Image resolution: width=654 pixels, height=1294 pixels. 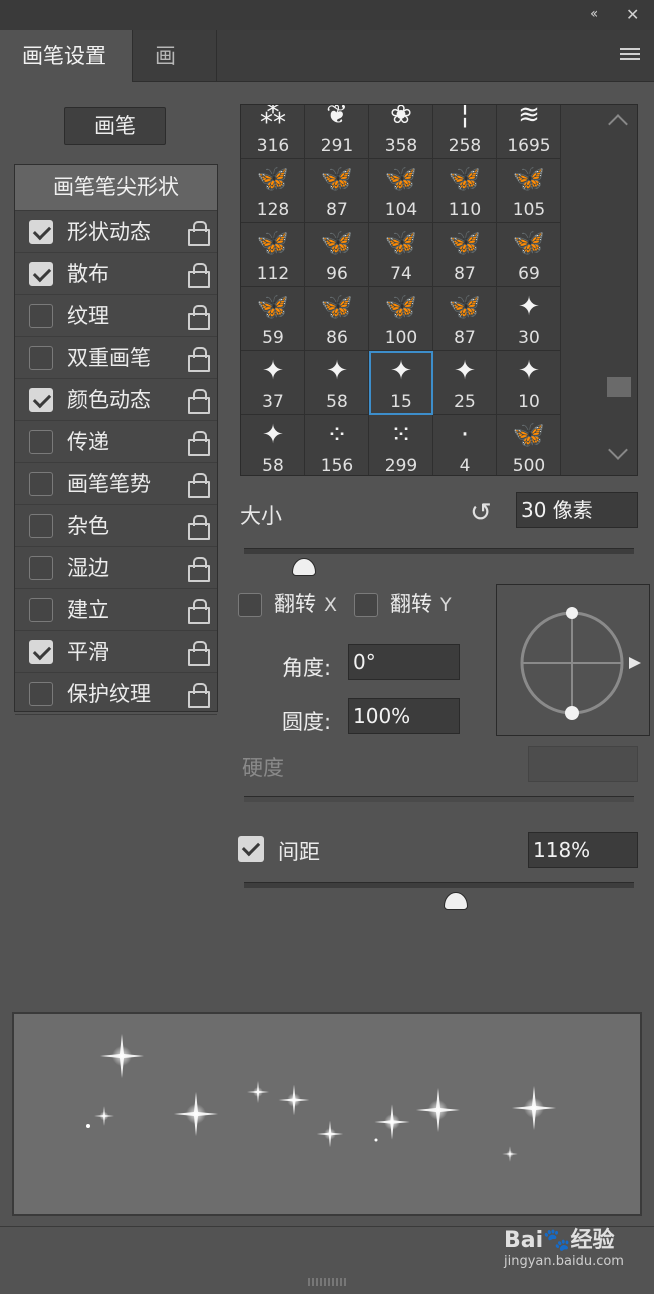 What do you see at coordinates (116, 358) in the screenshot?
I see `option-item: 双重画笔` at bounding box center [116, 358].